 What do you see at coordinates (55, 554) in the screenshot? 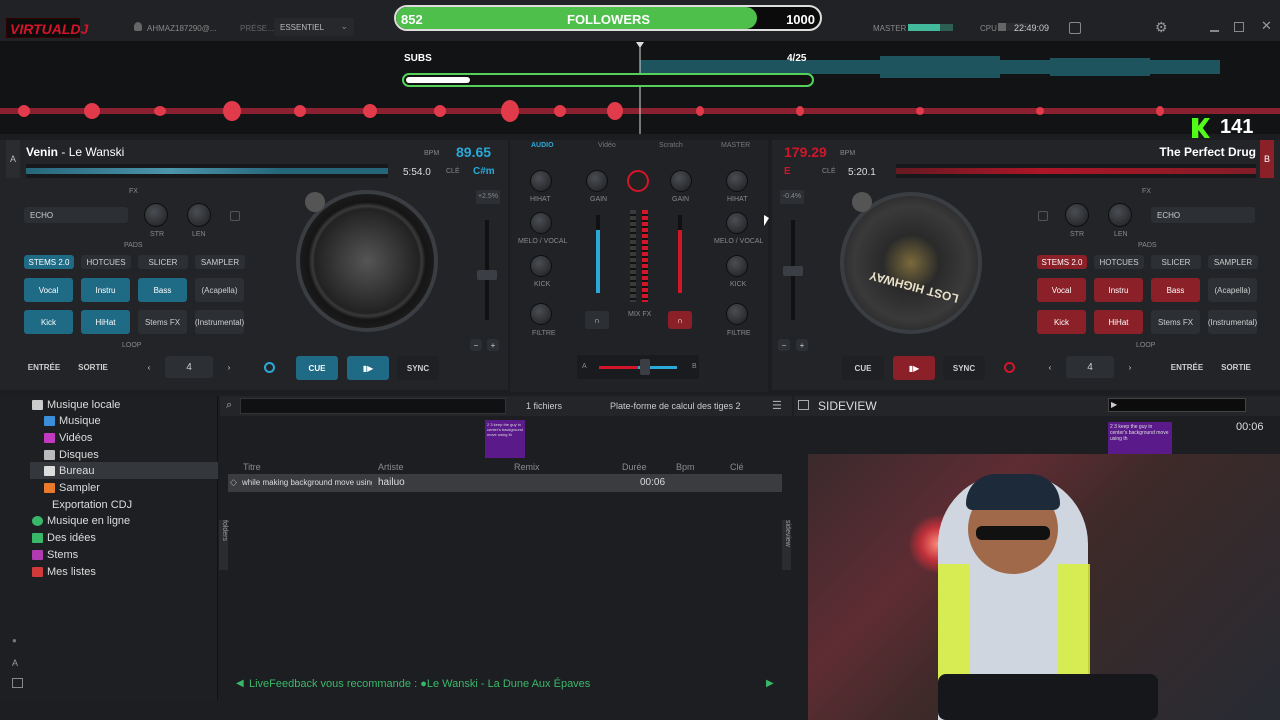
I see `tree-item-stems: Stems` at bounding box center [55, 554].